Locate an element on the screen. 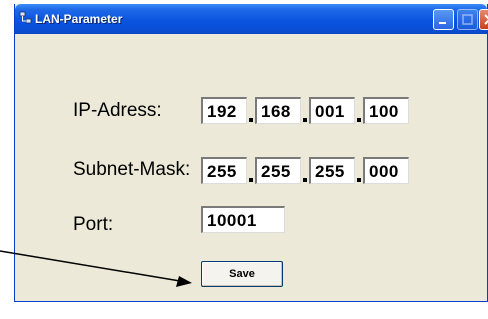 This screenshot has height=319, width=488. close-icon is located at coordinates (486, 19).